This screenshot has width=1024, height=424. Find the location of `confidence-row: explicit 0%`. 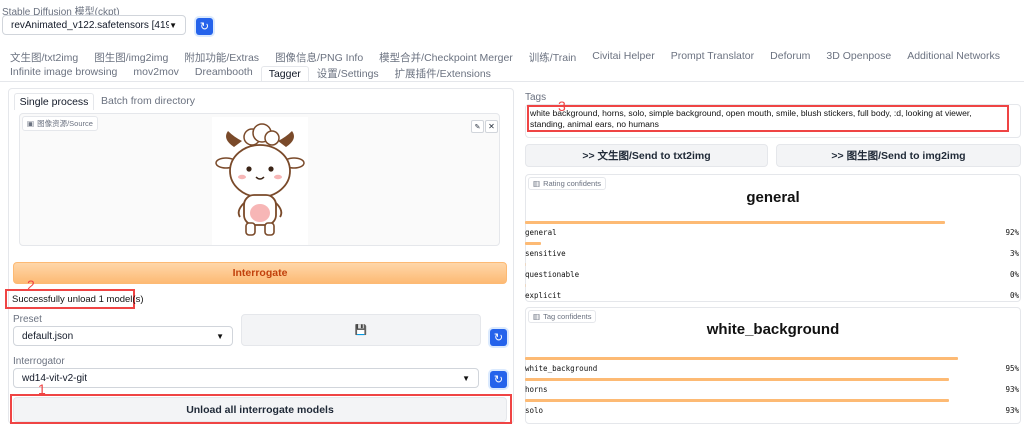

confidence-row: explicit 0% is located at coordinates (773, 292).